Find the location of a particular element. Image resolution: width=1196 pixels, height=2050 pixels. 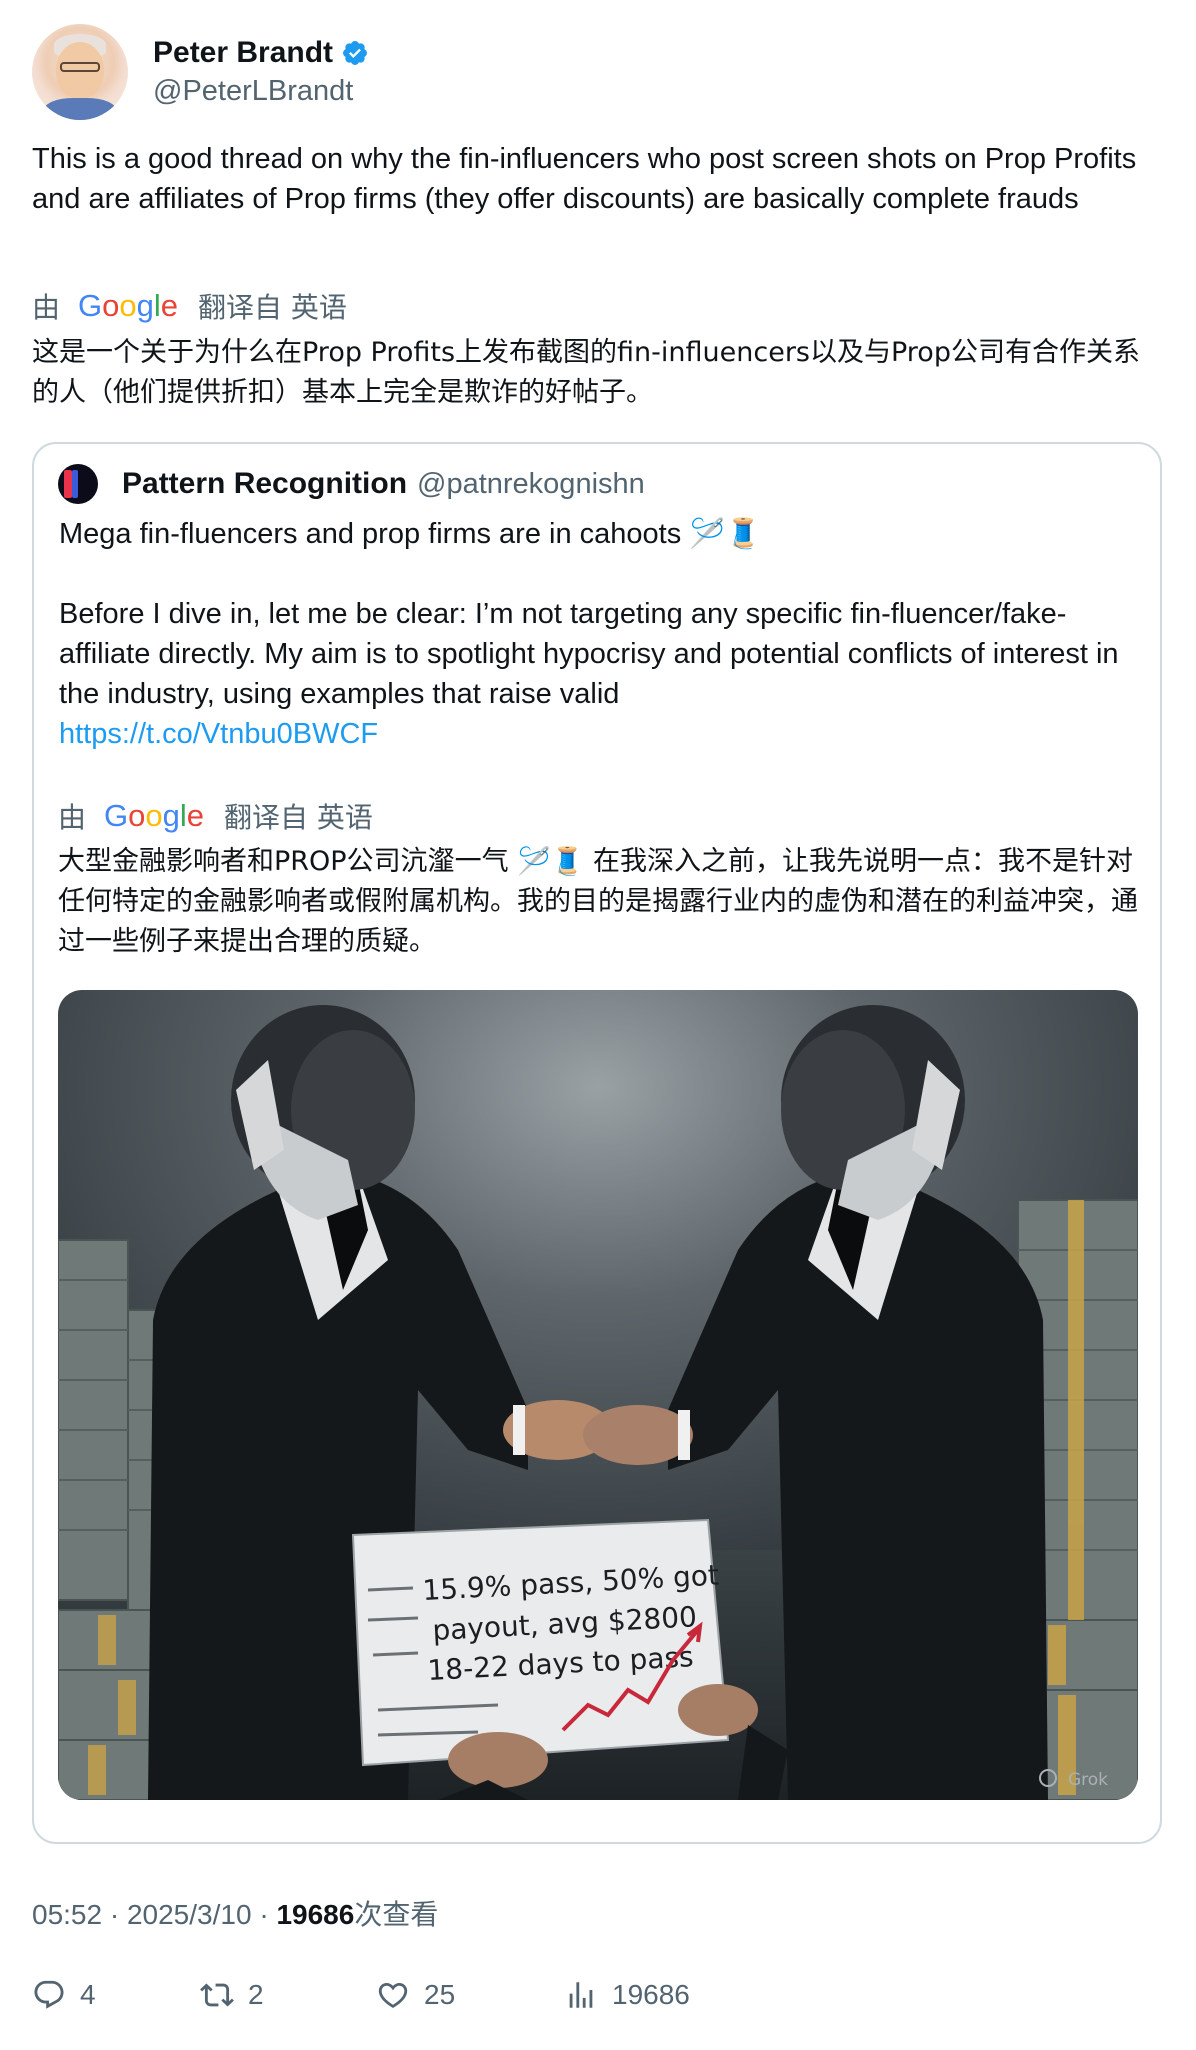

views-label: 次查看 is located at coordinates (396, 1914).